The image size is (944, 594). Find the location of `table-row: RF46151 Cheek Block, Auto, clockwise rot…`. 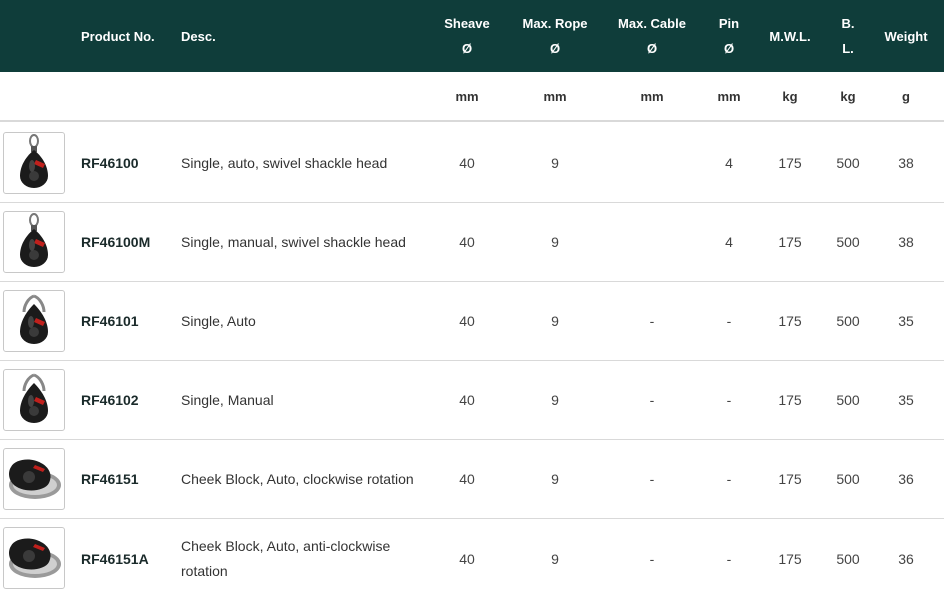

table-row: RF46151 Cheek Block, Auto, clockwise rot… is located at coordinates (472, 479).